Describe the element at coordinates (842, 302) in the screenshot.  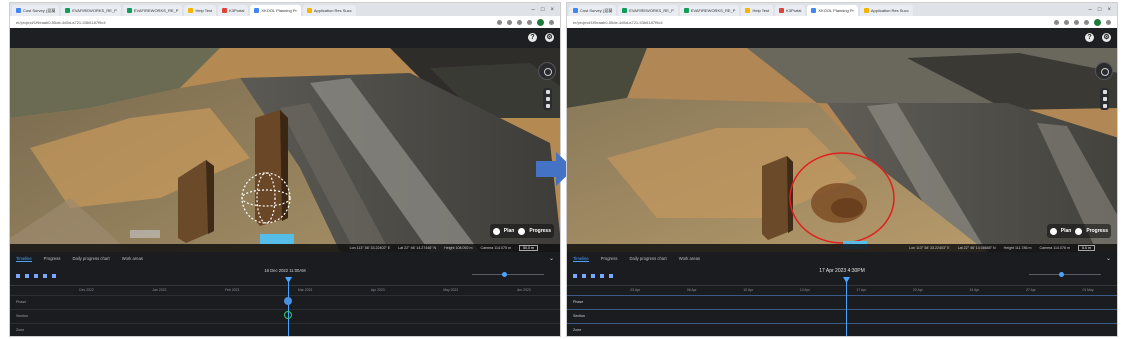
I see `timeline-lane: Phase` at that location.